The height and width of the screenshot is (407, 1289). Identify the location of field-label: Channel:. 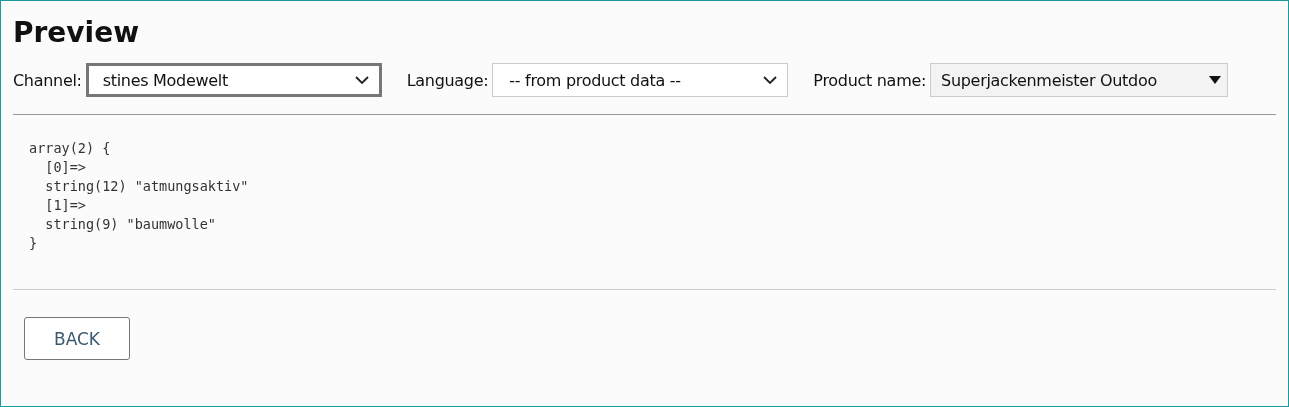
(47, 80).